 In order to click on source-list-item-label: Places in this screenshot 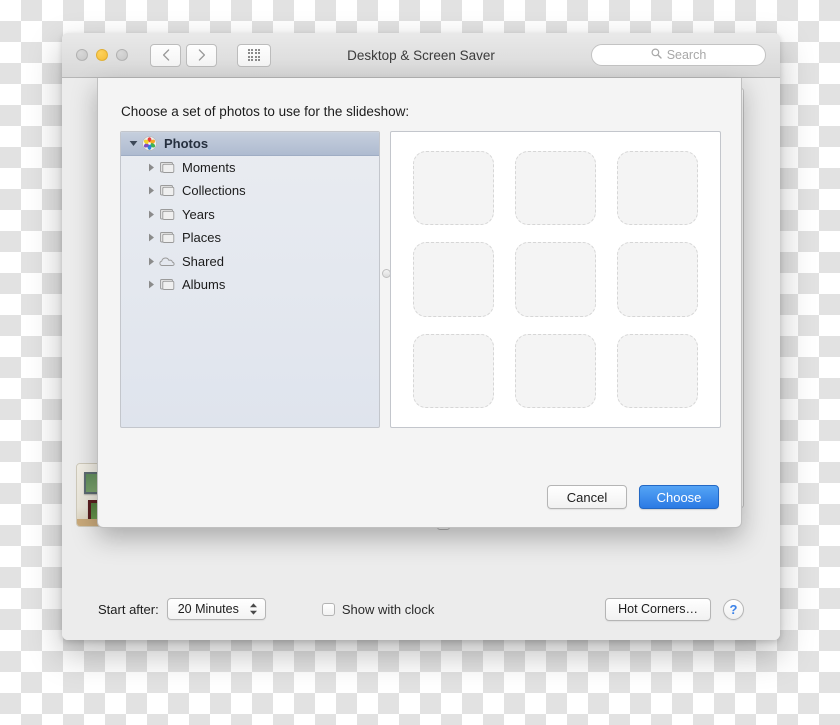, I will do `click(202, 238)`.